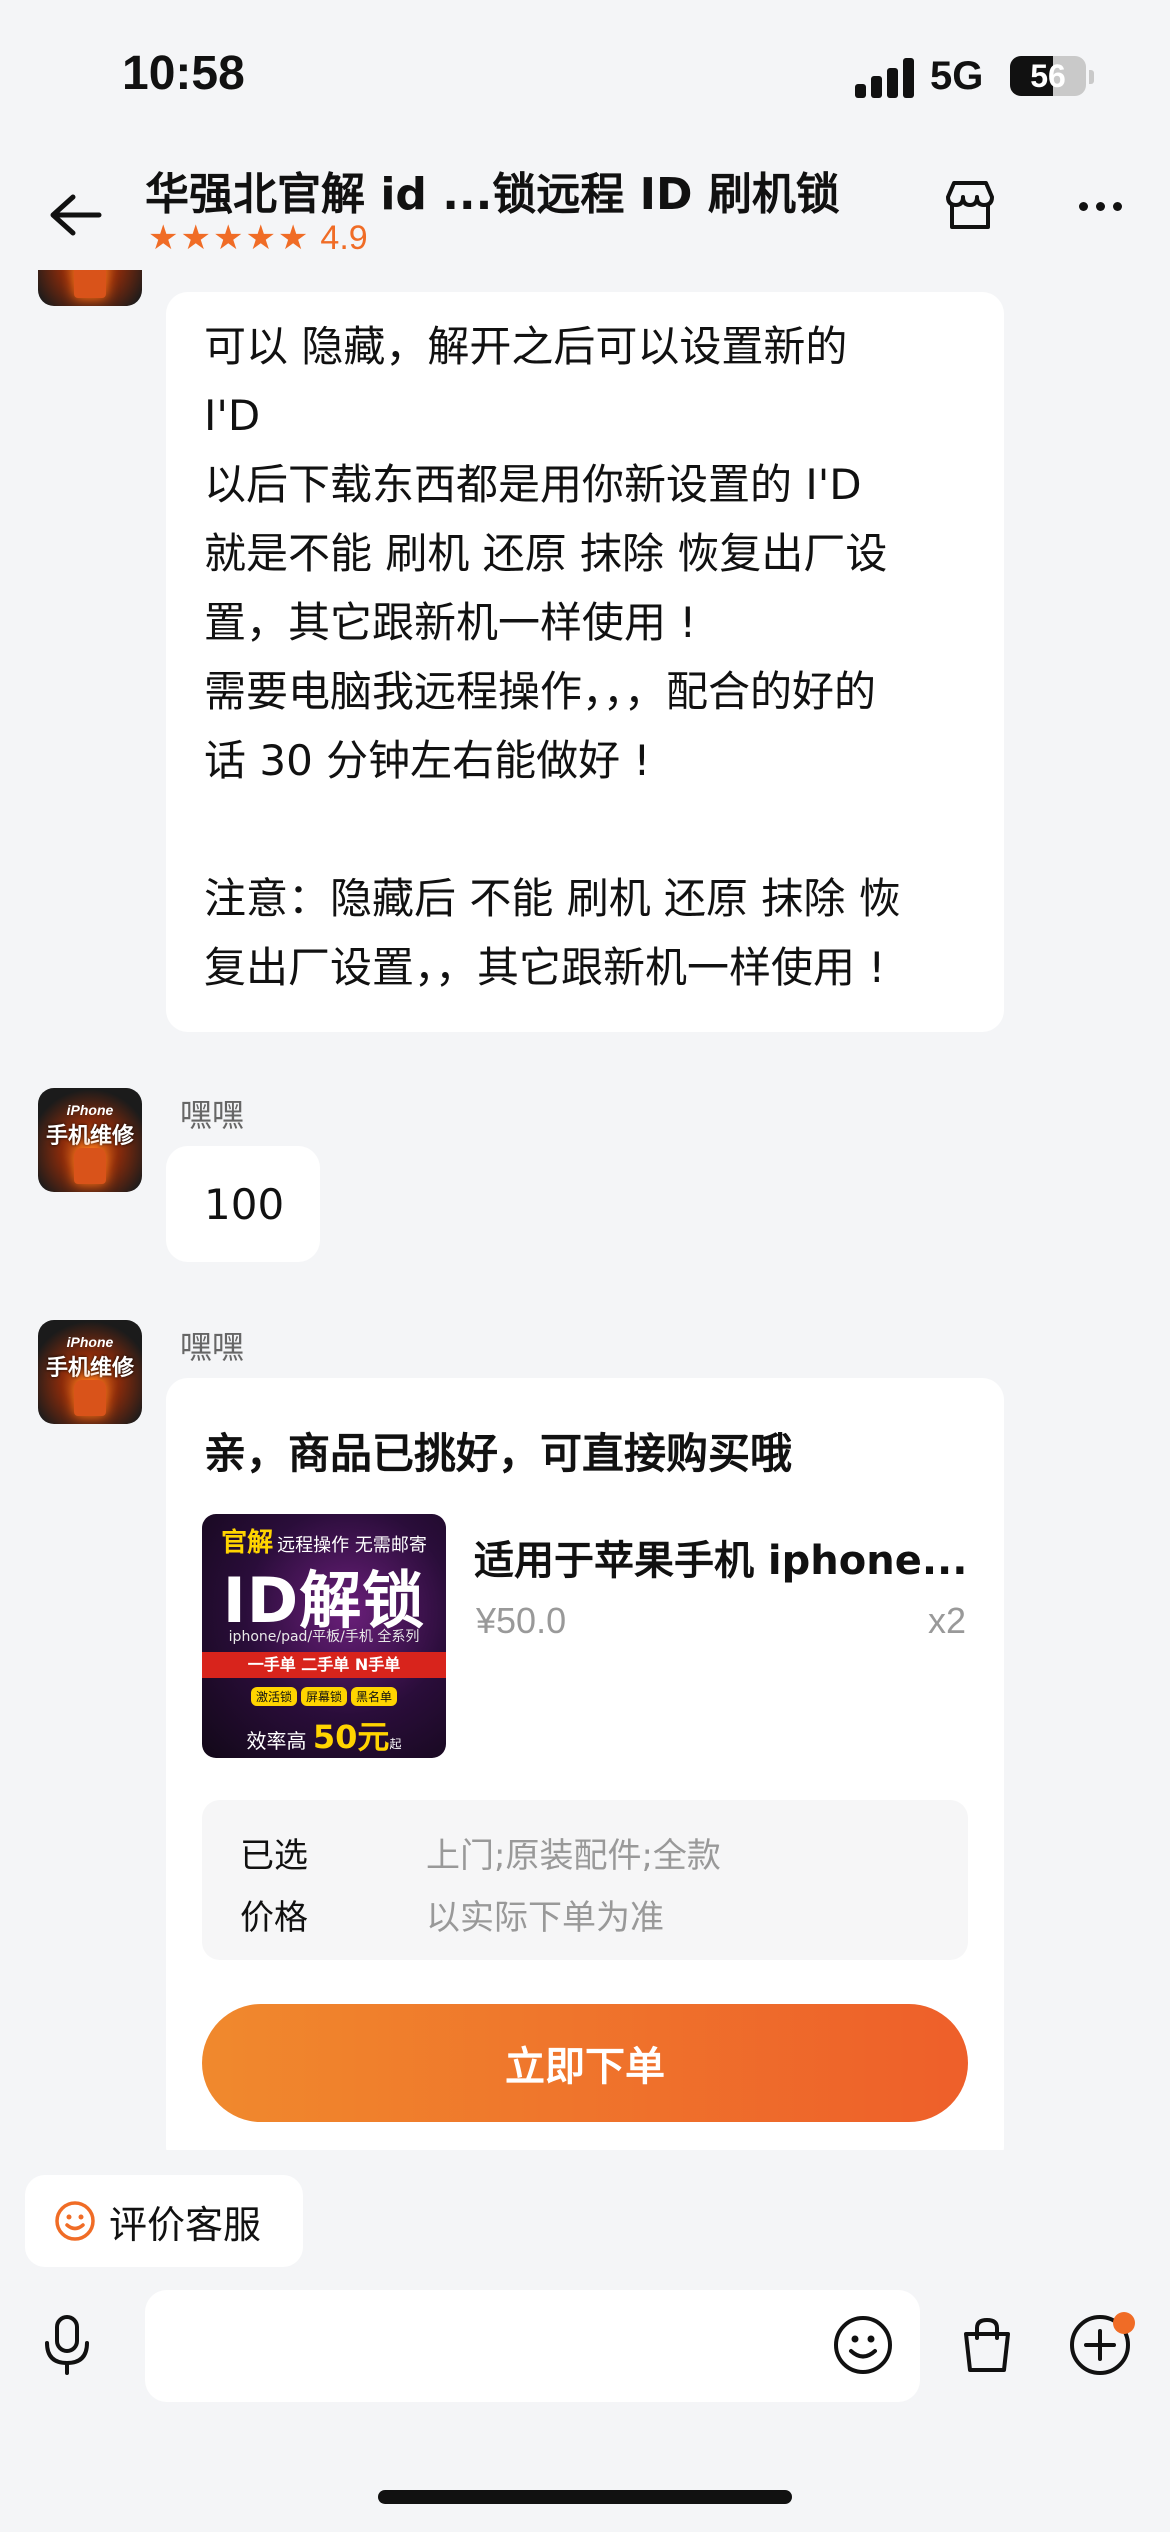 The height and width of the screenshot is (2532, 1170). I want to click on rate-service-button: 评价客服, so click(164, 2221).